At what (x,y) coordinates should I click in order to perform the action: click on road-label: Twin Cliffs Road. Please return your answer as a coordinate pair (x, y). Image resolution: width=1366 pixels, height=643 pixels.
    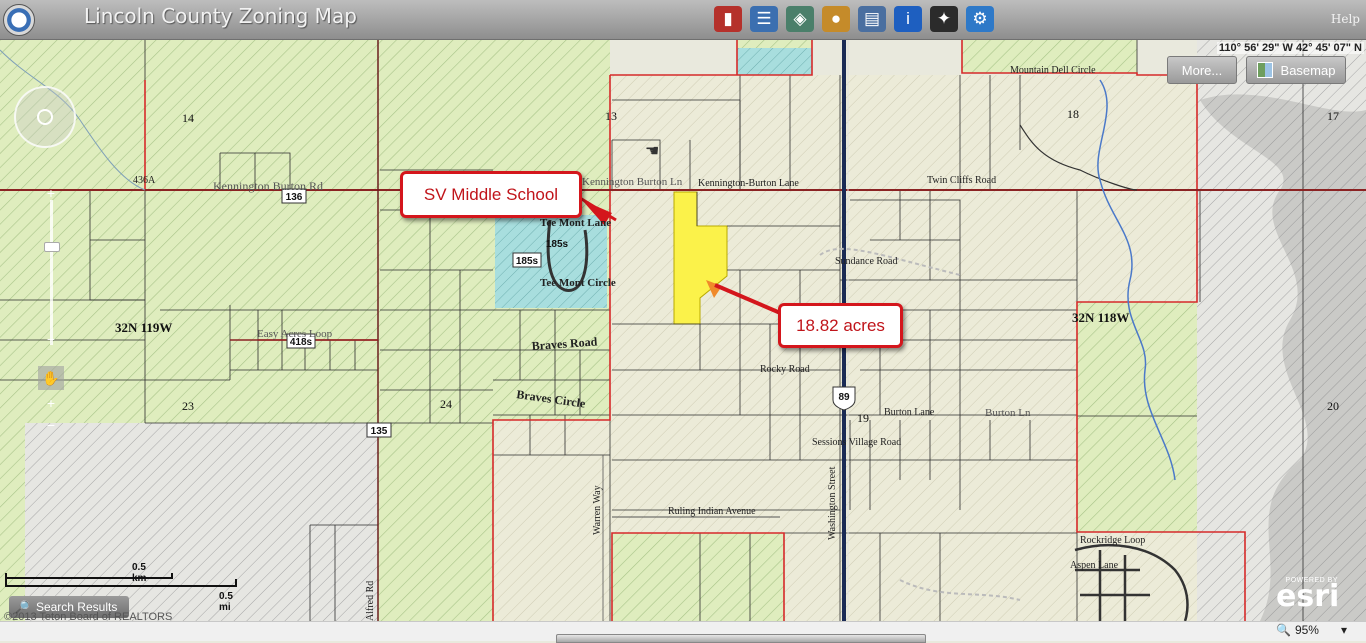
    Looking at the image, I should click on (961, 180).